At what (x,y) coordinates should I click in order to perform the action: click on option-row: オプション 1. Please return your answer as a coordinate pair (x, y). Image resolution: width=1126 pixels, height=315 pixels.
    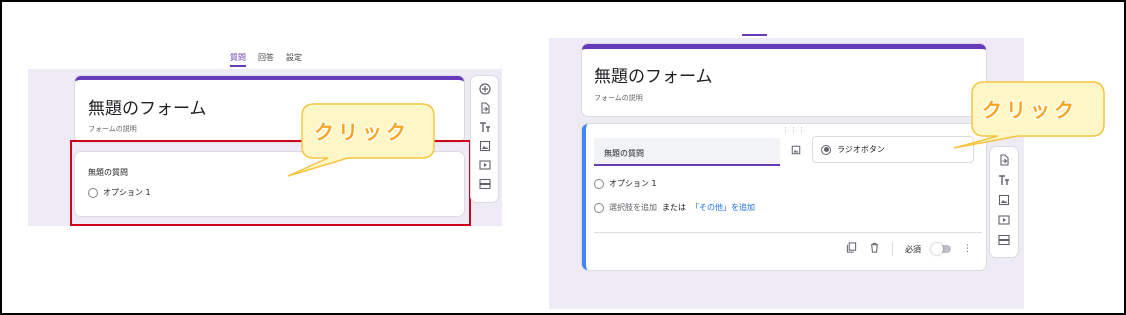
    Looking at the image, I should click on (625, 183).